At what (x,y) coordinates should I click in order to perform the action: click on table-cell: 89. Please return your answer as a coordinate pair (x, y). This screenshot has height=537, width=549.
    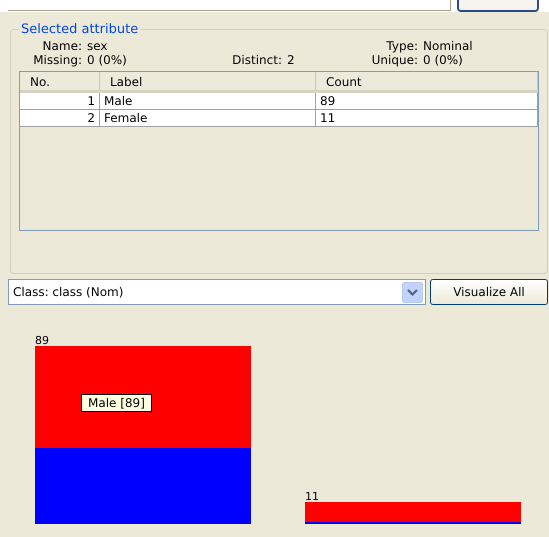
    Looking at the image, I should click on (427, 101).